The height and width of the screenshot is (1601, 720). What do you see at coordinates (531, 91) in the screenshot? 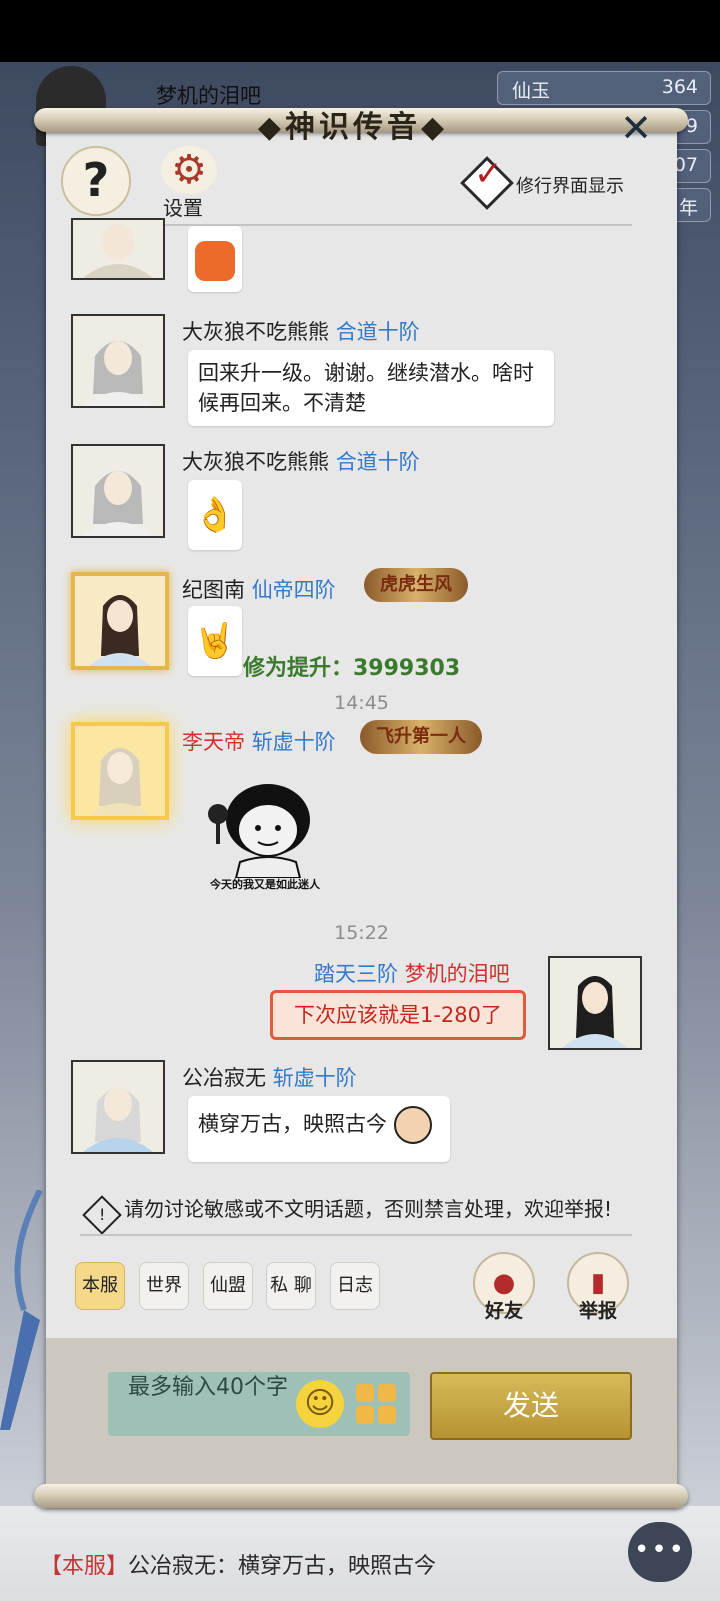
I see `resource-label: 仙玉` at bounding box center [531, 91].